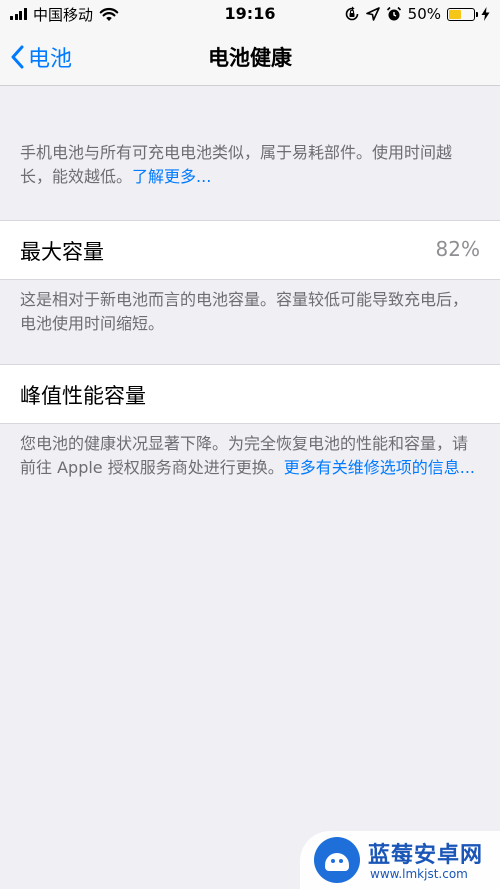 The width and height of the screenshot is (500, 889). Describe the element at coordinates (424, 14) in the screenshot. I see `battery-percent: 50%` at that location.